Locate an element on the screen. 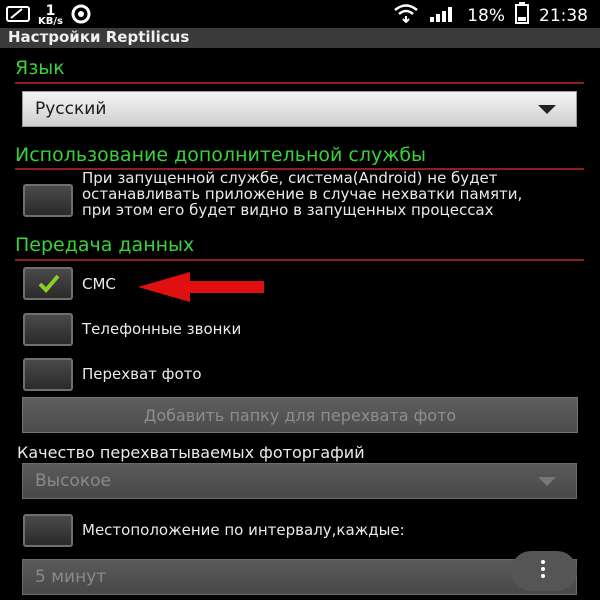 The height and width of the screenshot is (600, 600). location-checkbox is located at coordinates (48, 530).